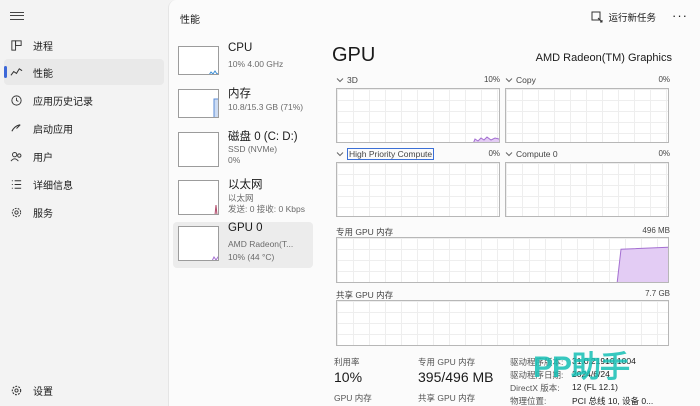 The image size is (700, 406). I want to click on processes-icon, so click(16, 45).